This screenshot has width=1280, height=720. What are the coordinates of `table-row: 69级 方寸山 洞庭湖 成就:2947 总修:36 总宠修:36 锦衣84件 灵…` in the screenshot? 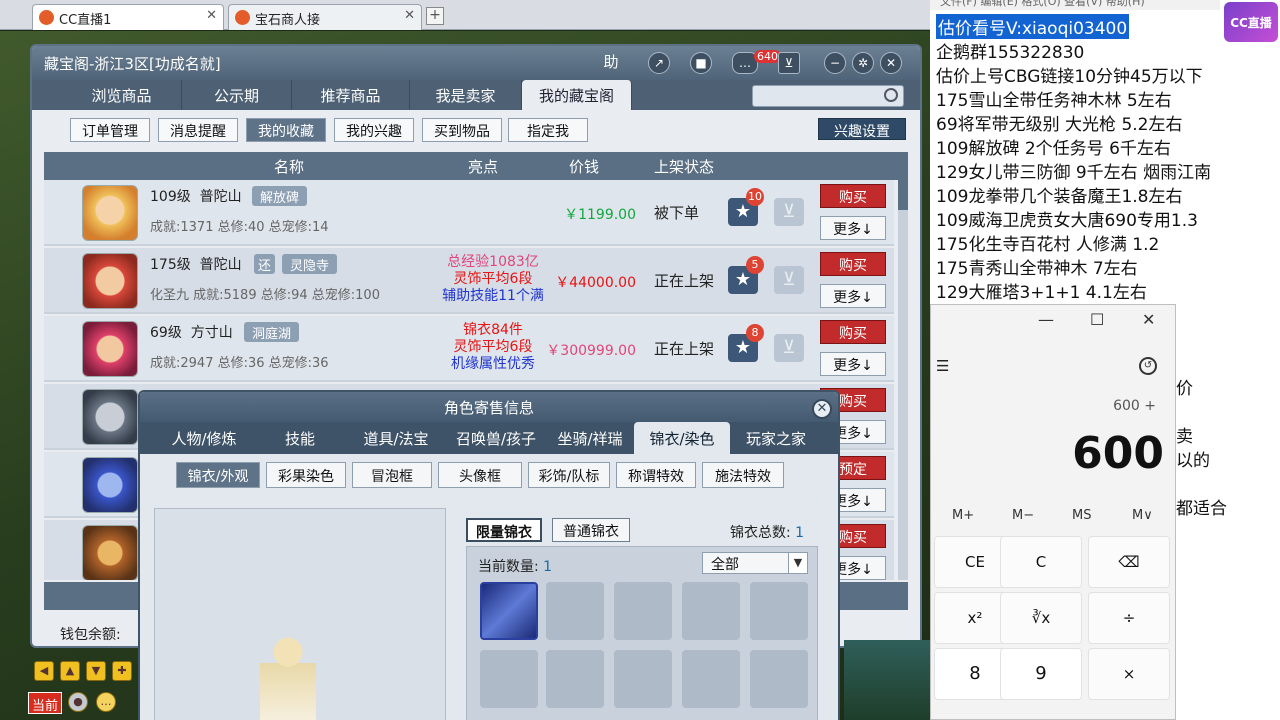 It's located at (469, 349).